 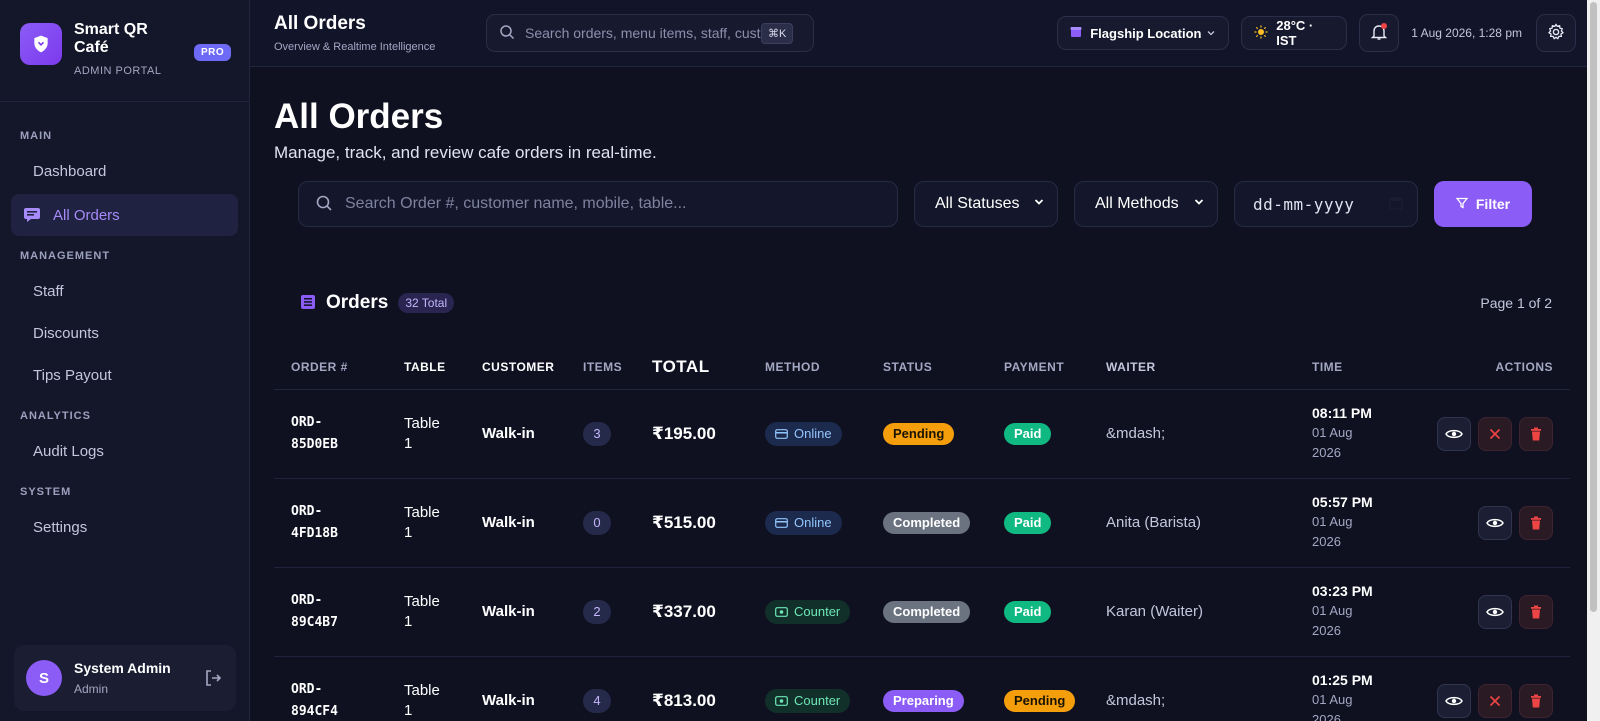 I want to click on col-waiter: WAITER, so click(x=1209, y=367).